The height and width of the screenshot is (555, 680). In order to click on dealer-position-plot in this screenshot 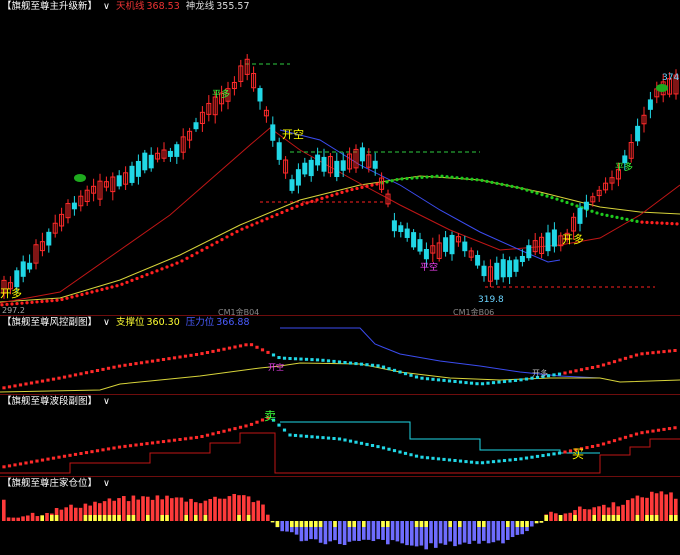, I will do `click(340, 516)`.